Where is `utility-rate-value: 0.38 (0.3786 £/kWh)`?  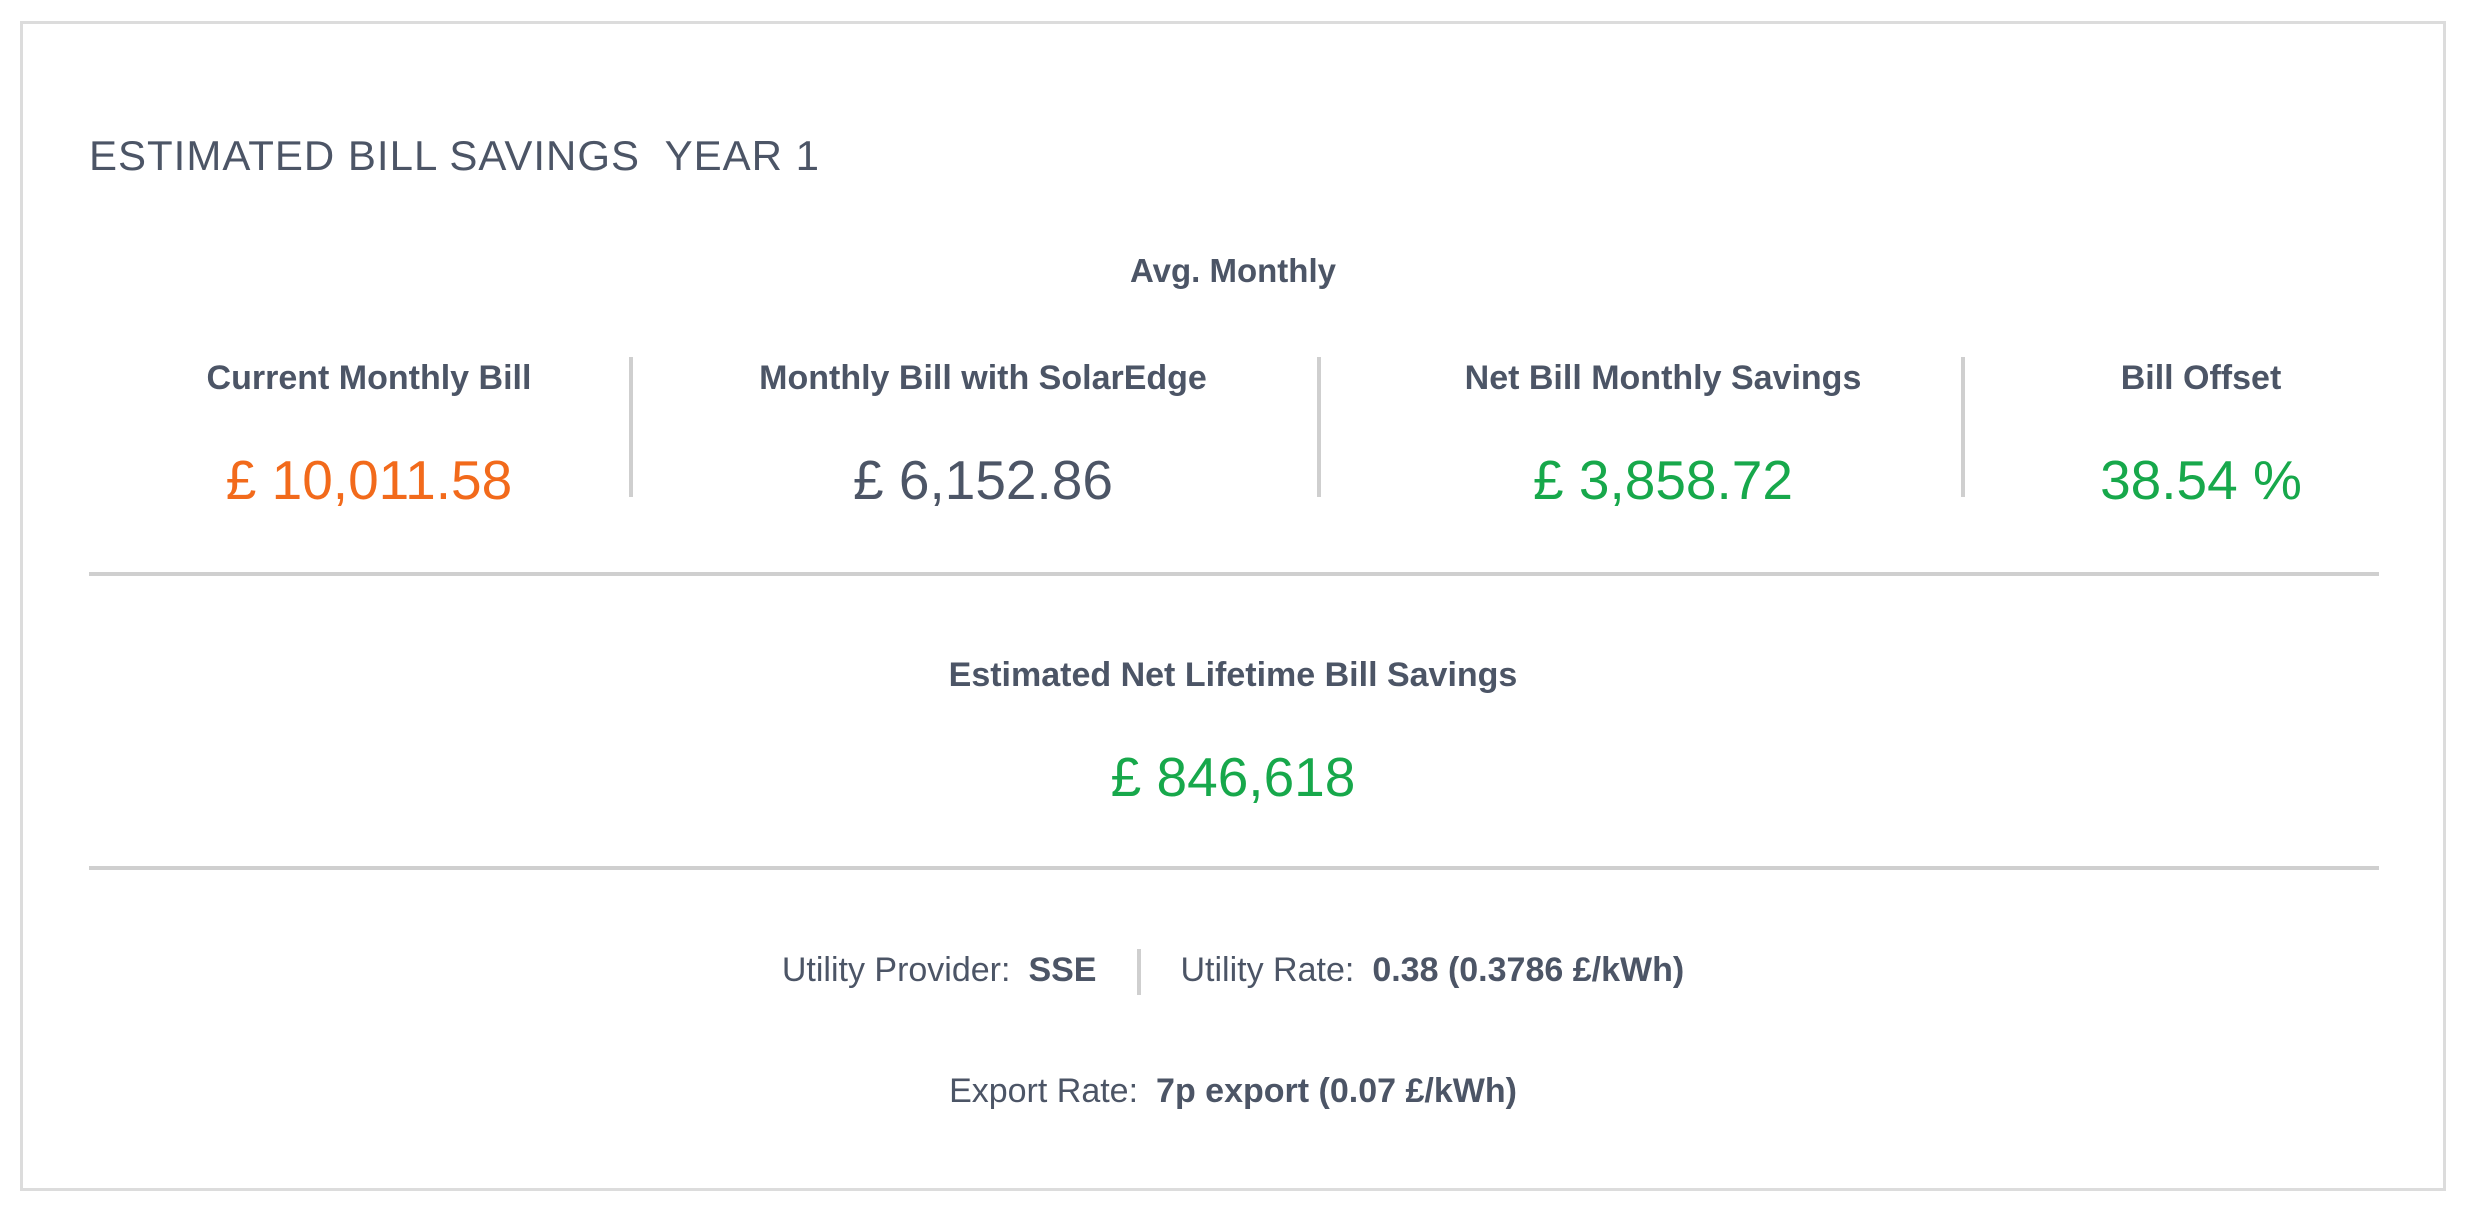 utility-rate-value: 0.38 (0.3786 £/kWh) is located at coordinates (1528, 969).